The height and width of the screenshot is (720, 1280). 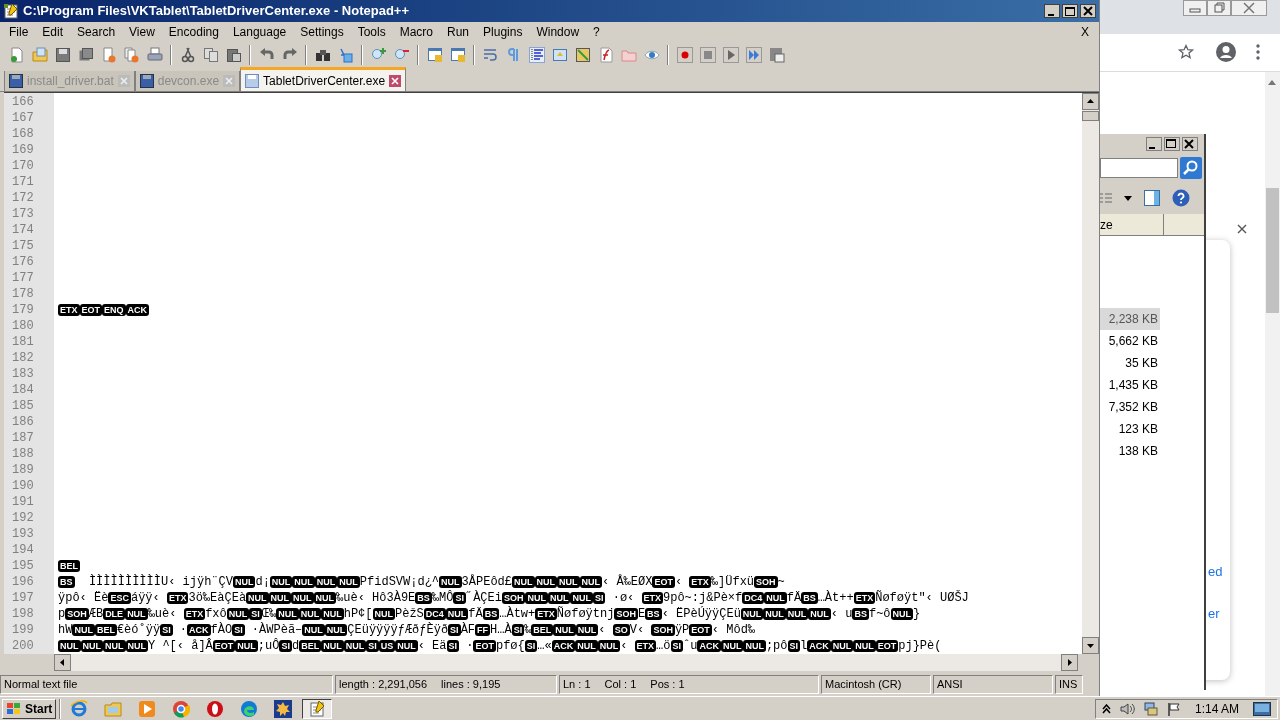 What do you see at coordinates (317, 708) in the screenshot?
I see `notepad-icon` at bounding box center [317, 708].